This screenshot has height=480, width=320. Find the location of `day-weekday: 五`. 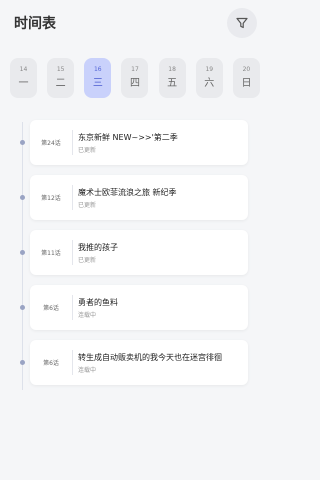

day-weekday: 五 is located at coordinates (172, 83).